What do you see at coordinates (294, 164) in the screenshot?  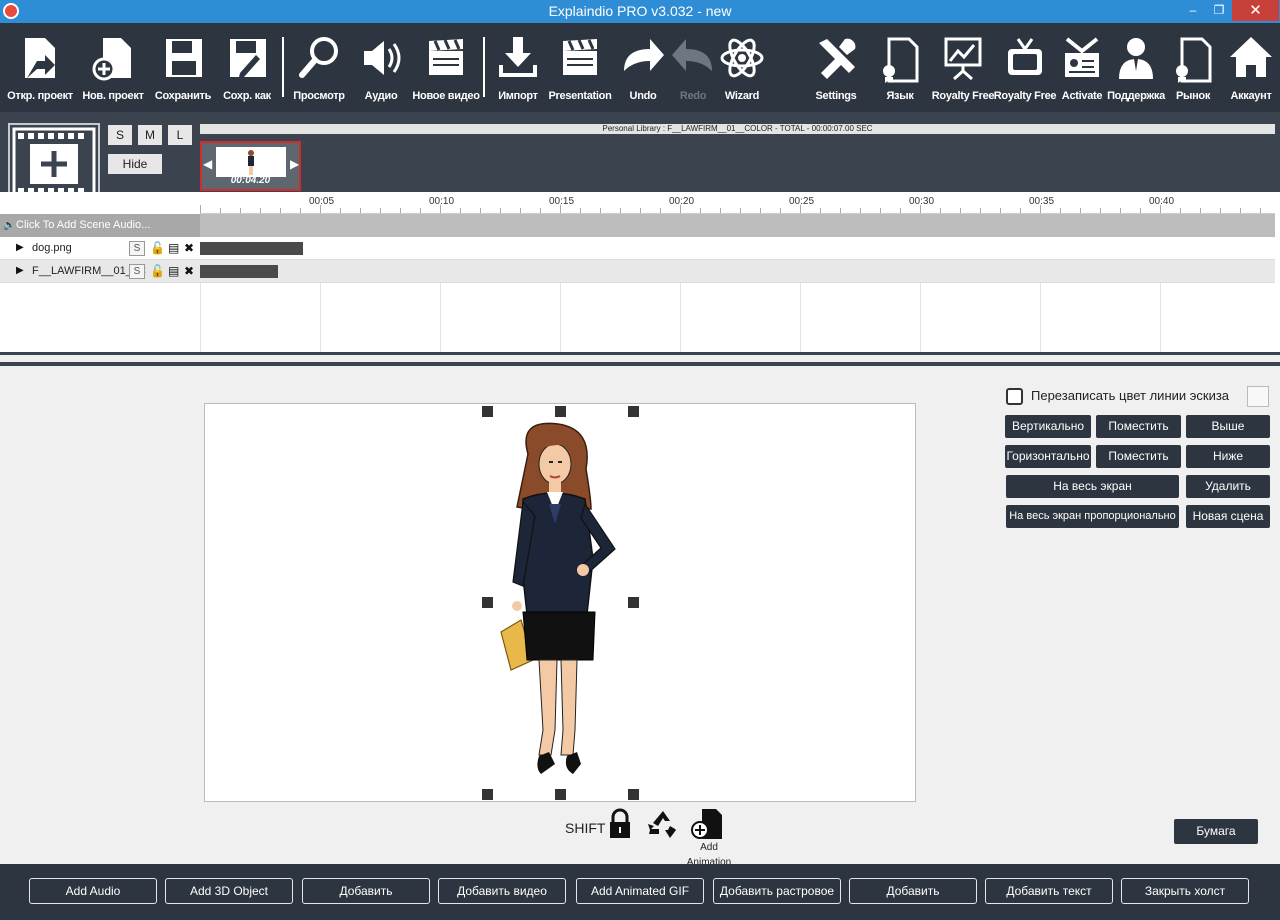 I see `scene-right-arrow-icon: ▶` at bounding box center [294, 164].